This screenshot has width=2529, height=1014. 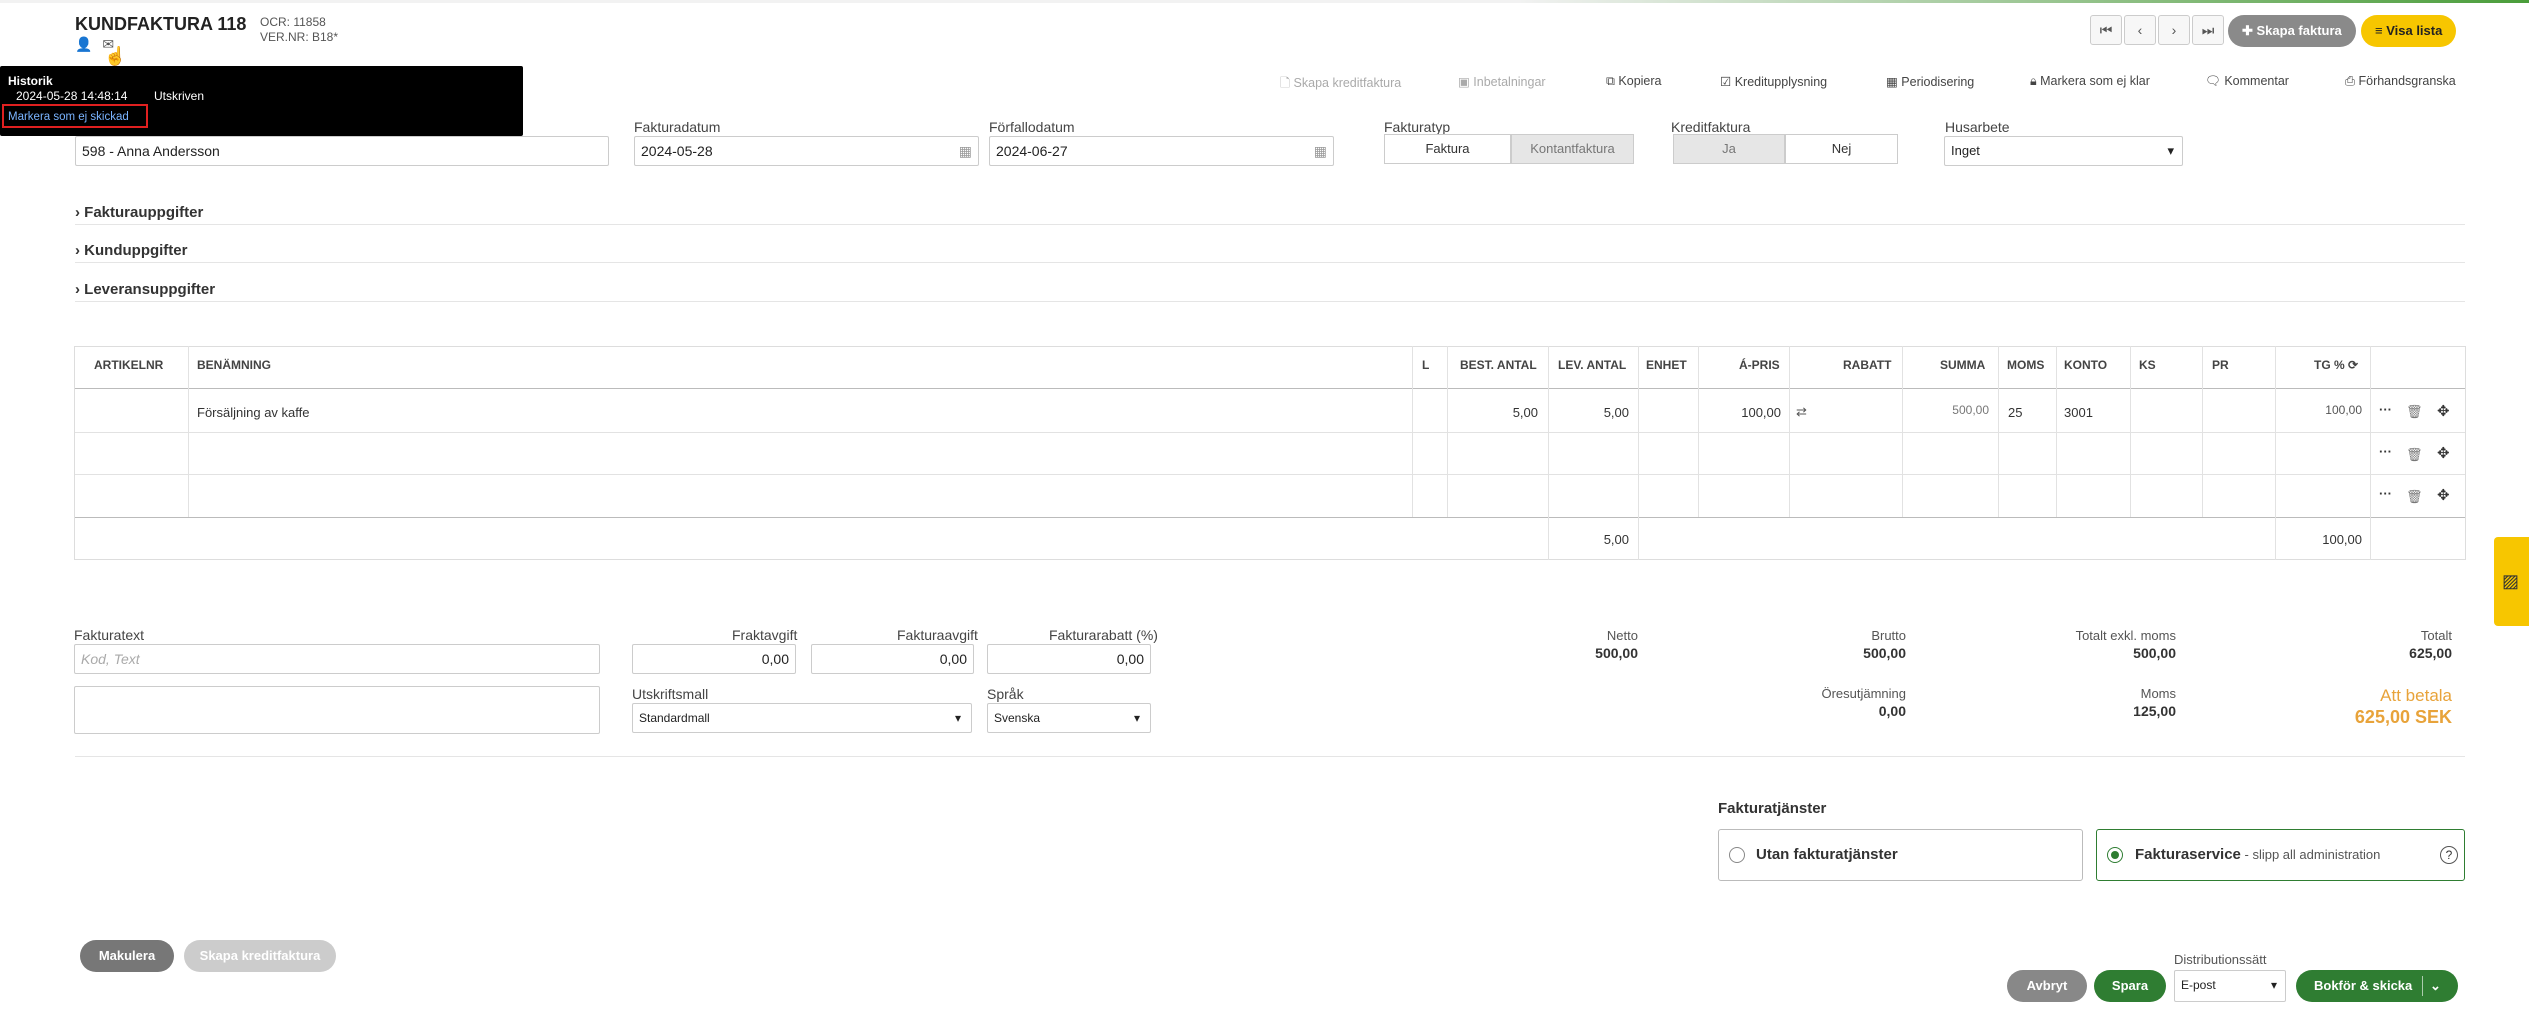 I want to click on row1-account: 3001, so click(x=2078, y=412).